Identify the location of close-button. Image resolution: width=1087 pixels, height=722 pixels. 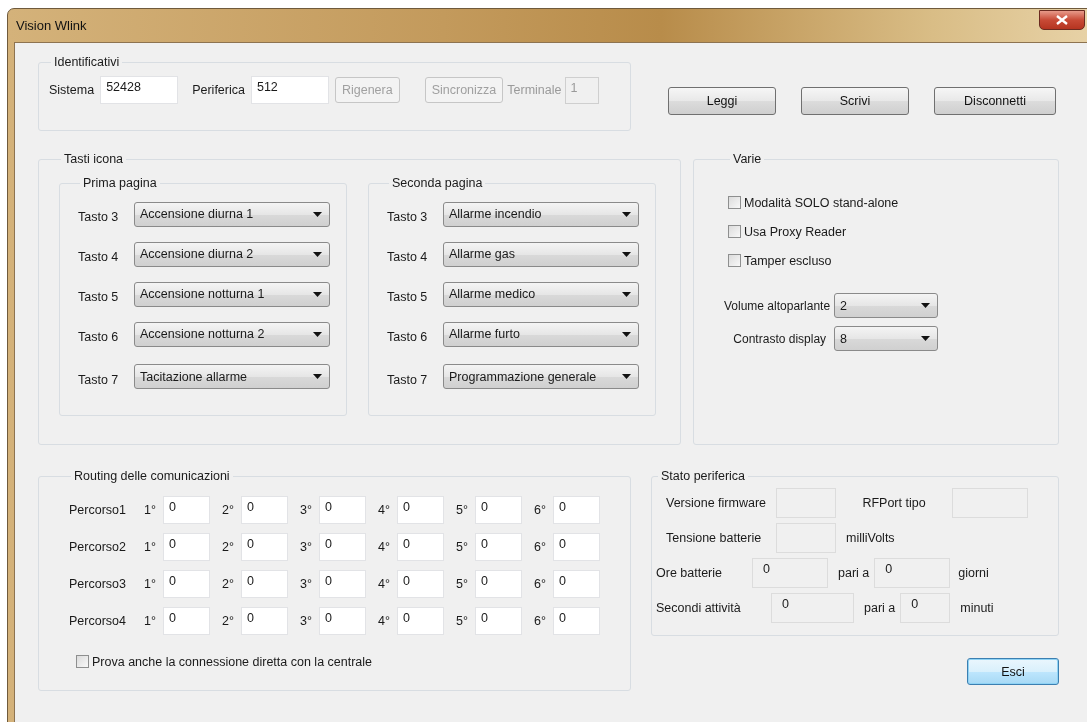
(1062, 20).